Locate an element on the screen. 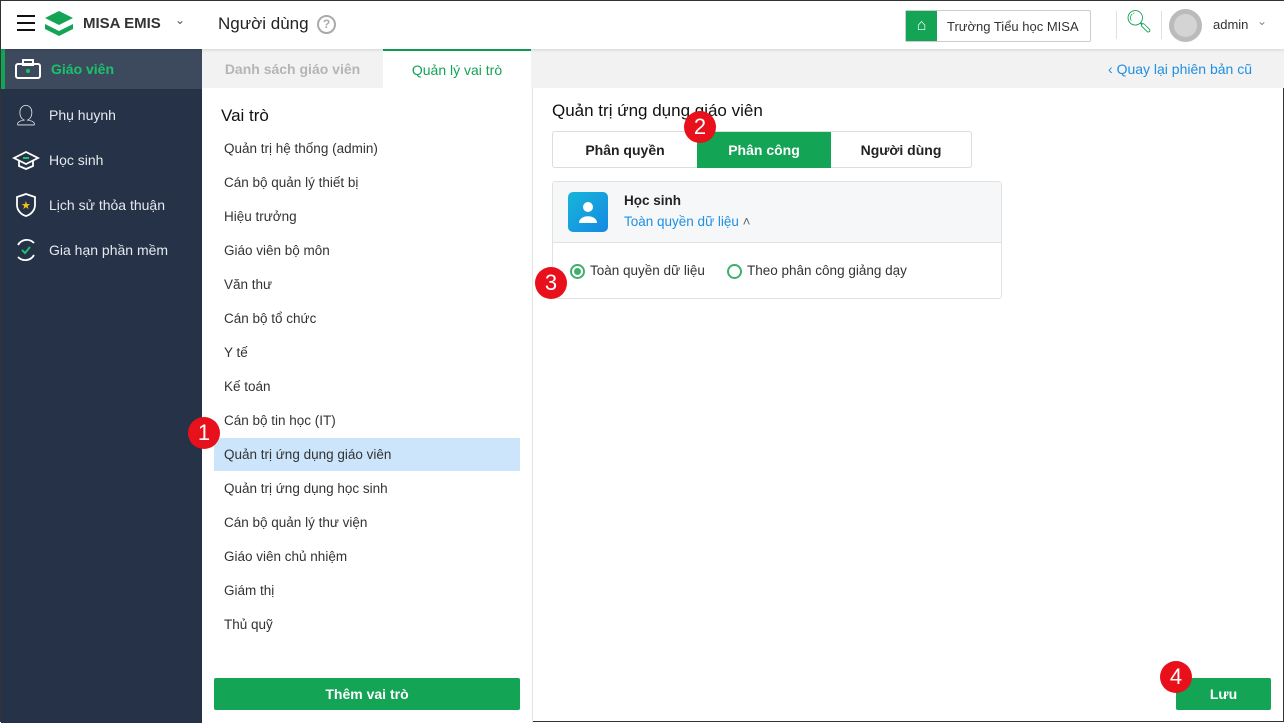  role-item: Cán bộ quản lý thiết bị is located at coordinates (367, 182).